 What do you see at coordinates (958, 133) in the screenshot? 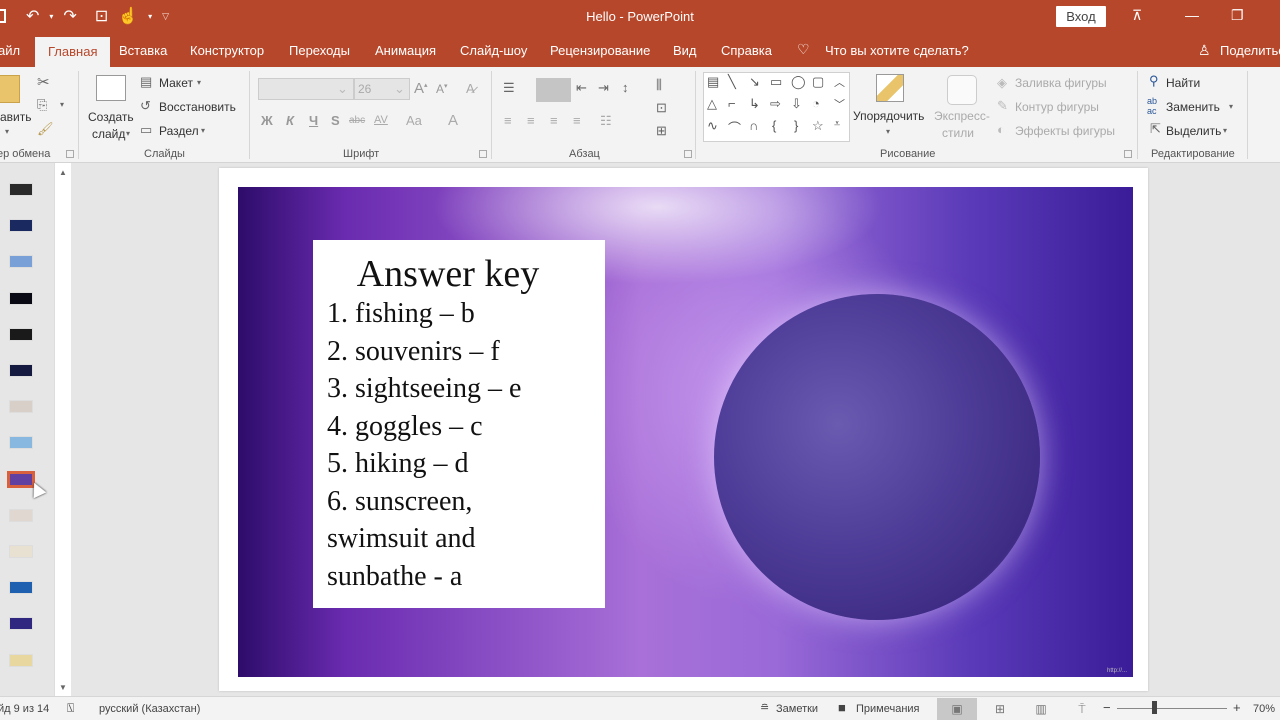
I see `quick-styles-button-line2: стили` at bounding box center [958, 133].